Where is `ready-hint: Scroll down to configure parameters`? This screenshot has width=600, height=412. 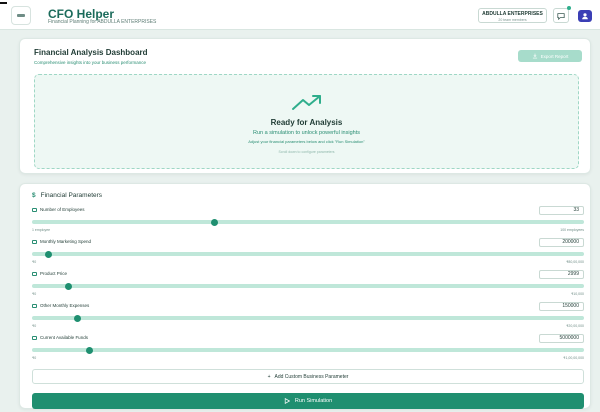
ready-hint: Scroll down to configure parameters is located at coordinates (306, 152).